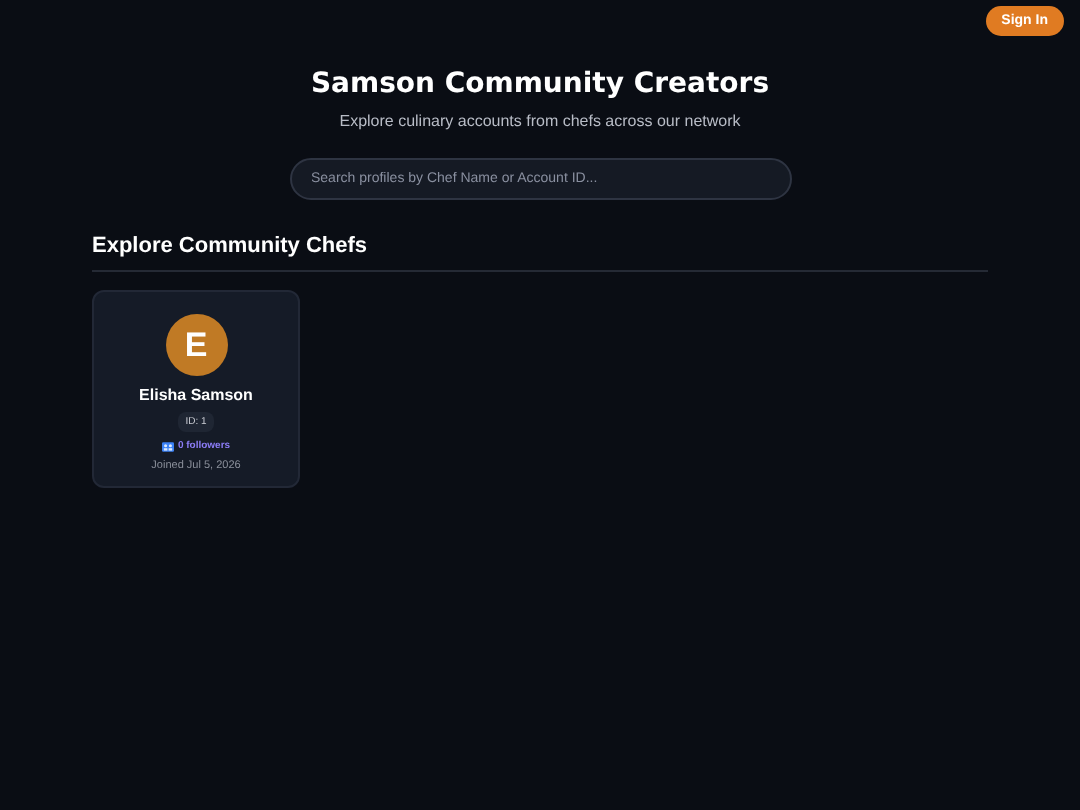  What do you see at coordinates (196, 345) in the screenshot?
I see `avatar-initial: E` at bounding box center [196, 345].